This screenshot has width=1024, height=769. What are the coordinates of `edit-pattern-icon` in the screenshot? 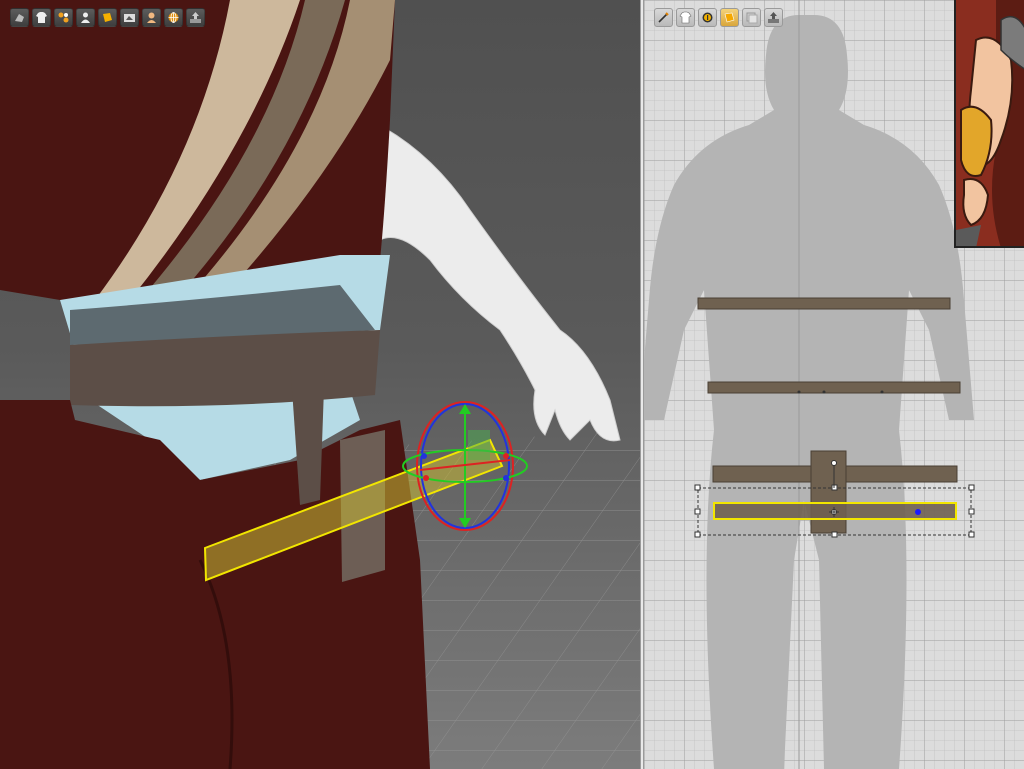 It's located at (663, 17).